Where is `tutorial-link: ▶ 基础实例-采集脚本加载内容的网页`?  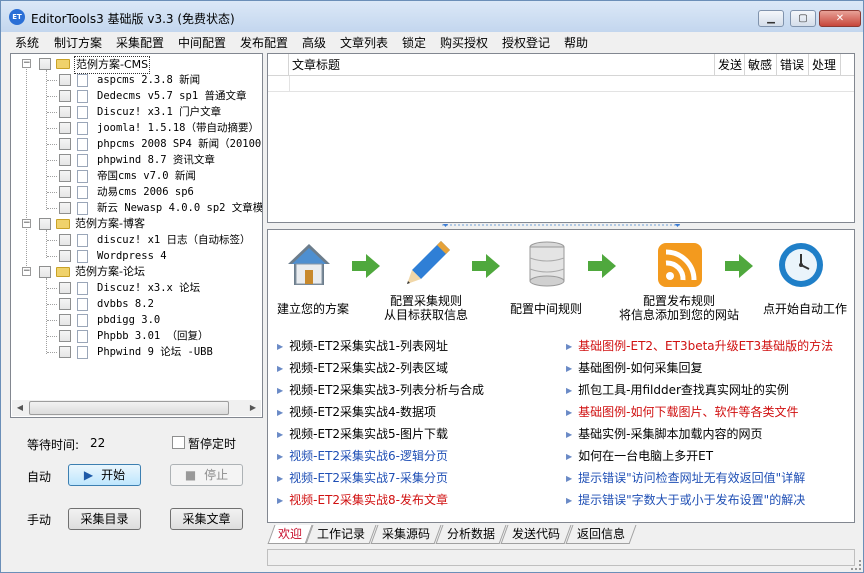 tutorial-link: ▶ 基础实例-采集脚本加载内容的网页 is located at coordinates (664, 433).